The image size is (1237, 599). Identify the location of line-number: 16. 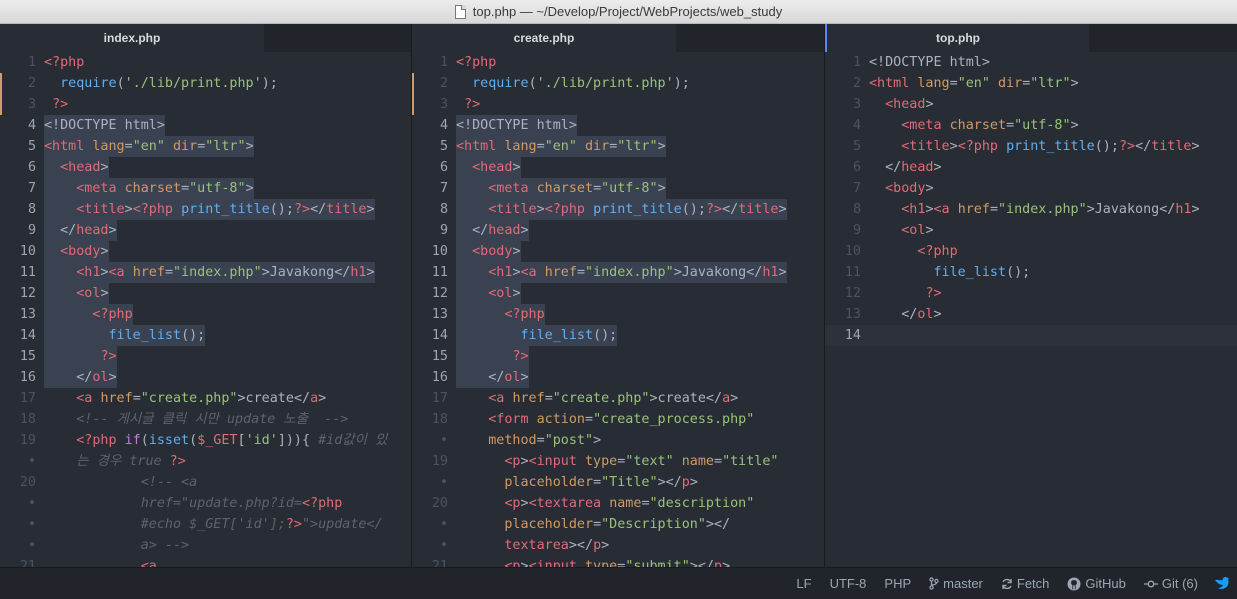
(18, 377).